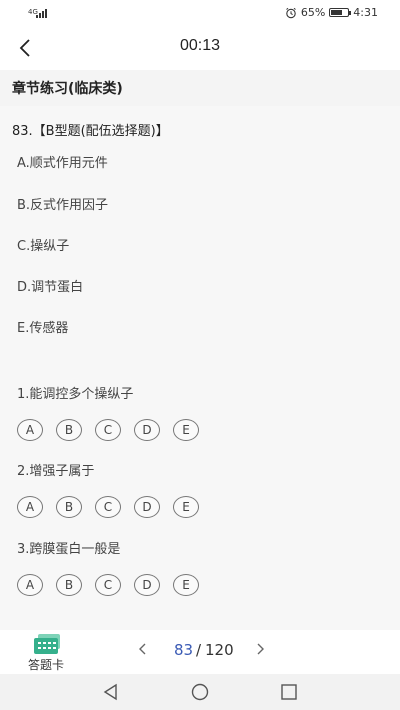 The height and width of the screenshot is (710, 400). What do you see at coordinates (47, 644) in the screenshot?
I see `answer-card-icon` at bounding box center [47, 644].